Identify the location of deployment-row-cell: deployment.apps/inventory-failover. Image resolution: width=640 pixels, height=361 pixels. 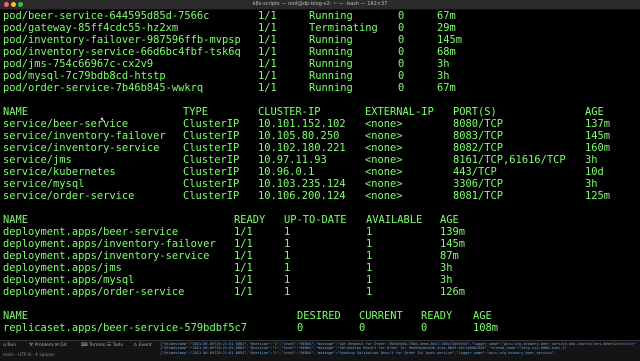
(109, 244).